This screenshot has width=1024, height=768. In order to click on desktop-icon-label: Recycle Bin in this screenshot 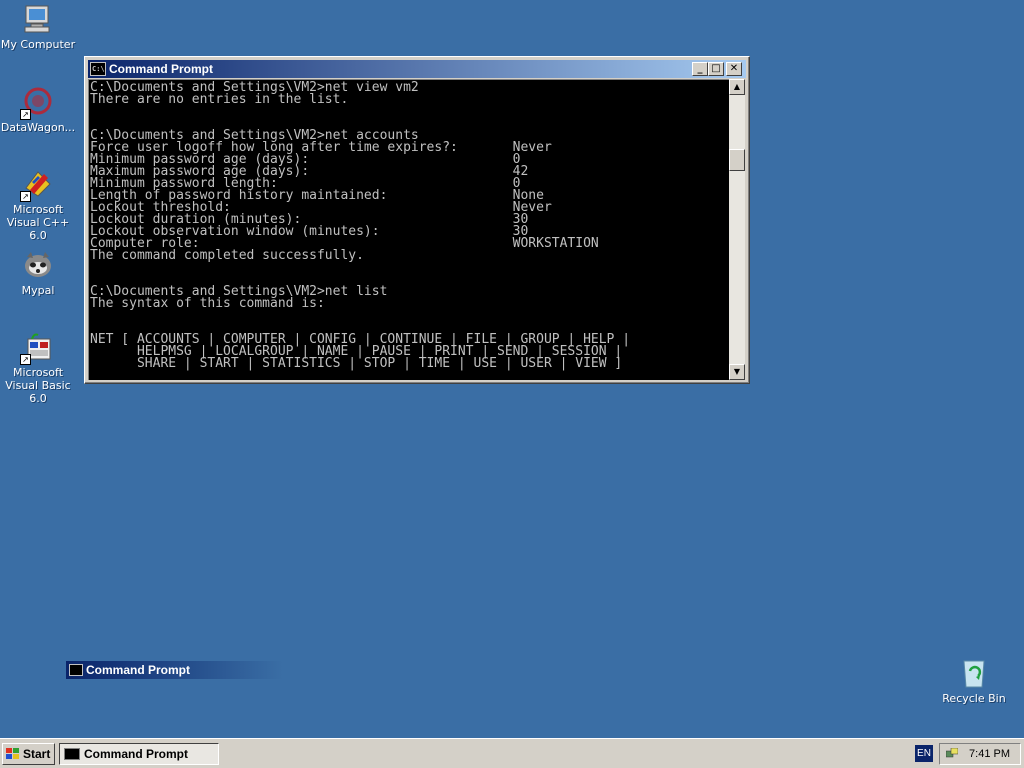, I will do `click(974, 698)`.